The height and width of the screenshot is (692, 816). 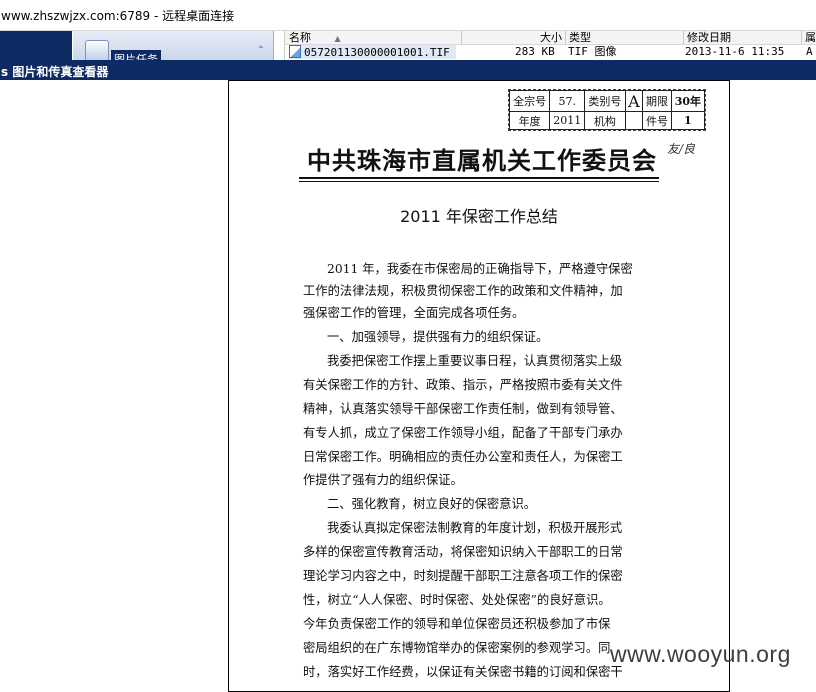 What do you see at coordinates (535, 51) in the screenshot?
I see `file-size: 283 KB` at bounding box center [535, 51].